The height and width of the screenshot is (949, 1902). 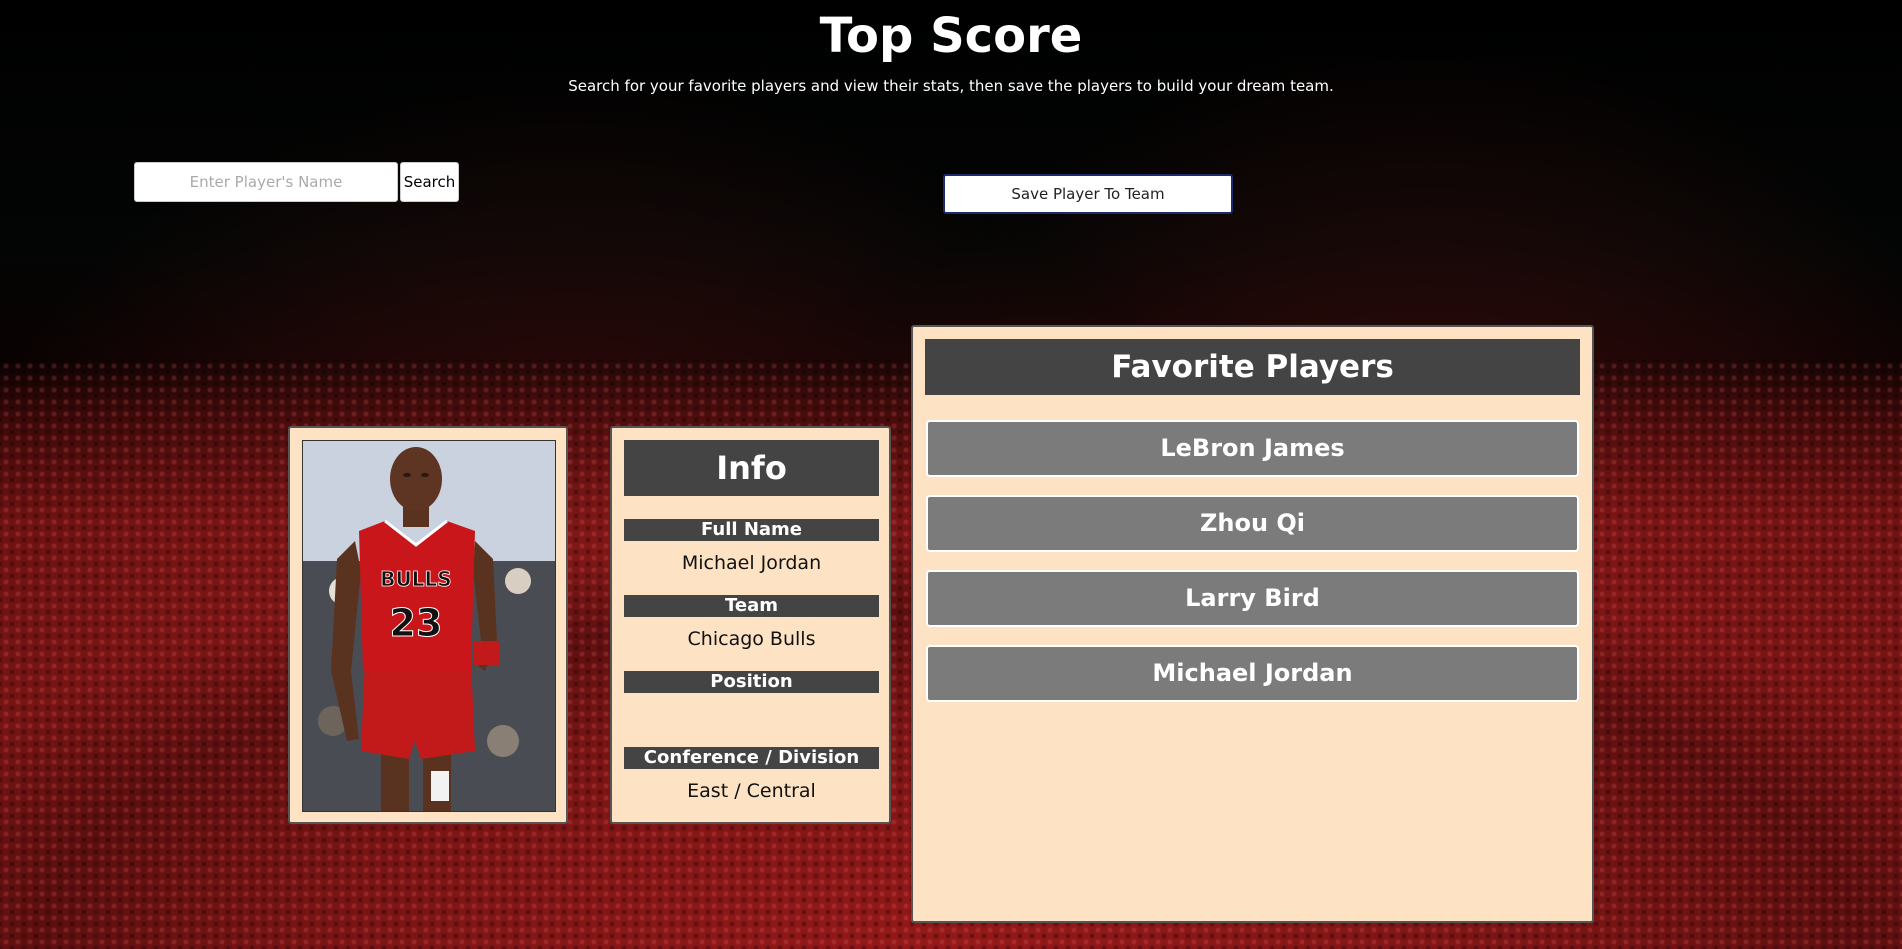 What do you see at coordinates (429, 182) in the screenshot?
I see `search-button: Search` at bounding box center [429, 182].